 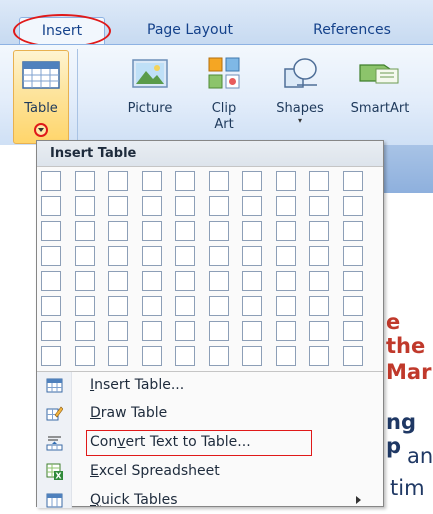 What do you see at coordinates (41, 97) in the screenshot?
I see `table-button: Table` at bounding box center [41, 97].